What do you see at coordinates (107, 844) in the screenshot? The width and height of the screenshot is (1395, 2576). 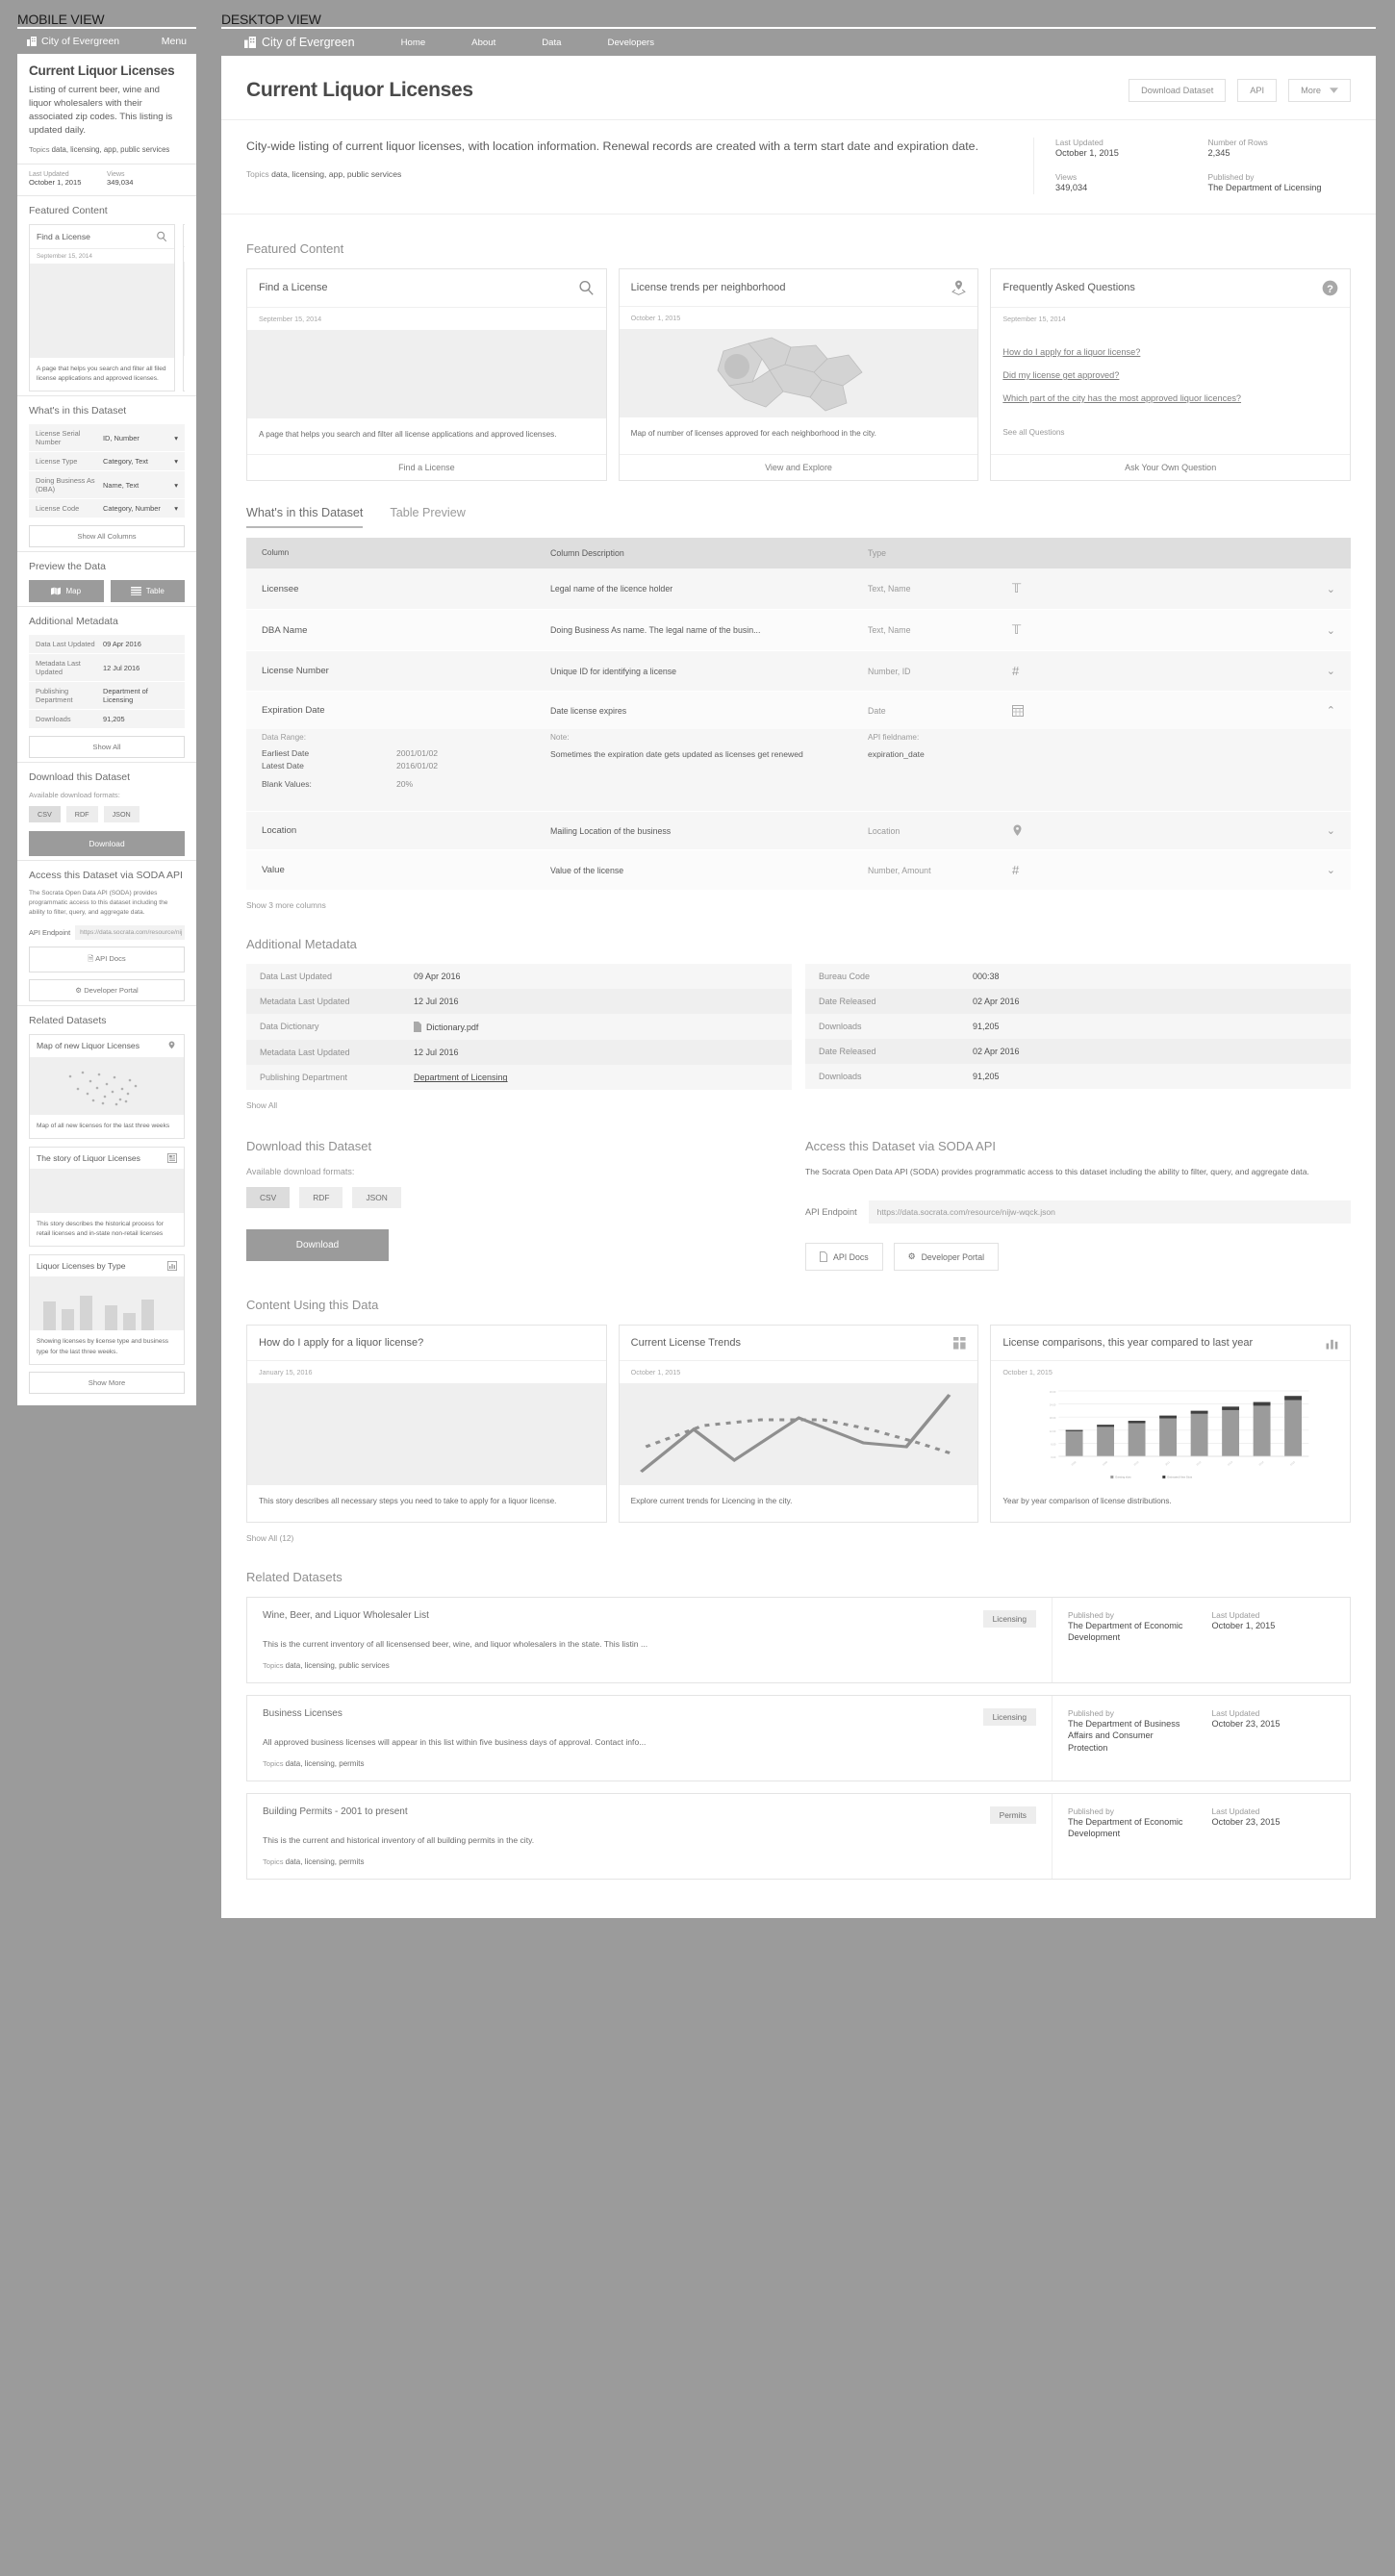 I see `mobile-download-button: Download` at bounding box center [107, 844].